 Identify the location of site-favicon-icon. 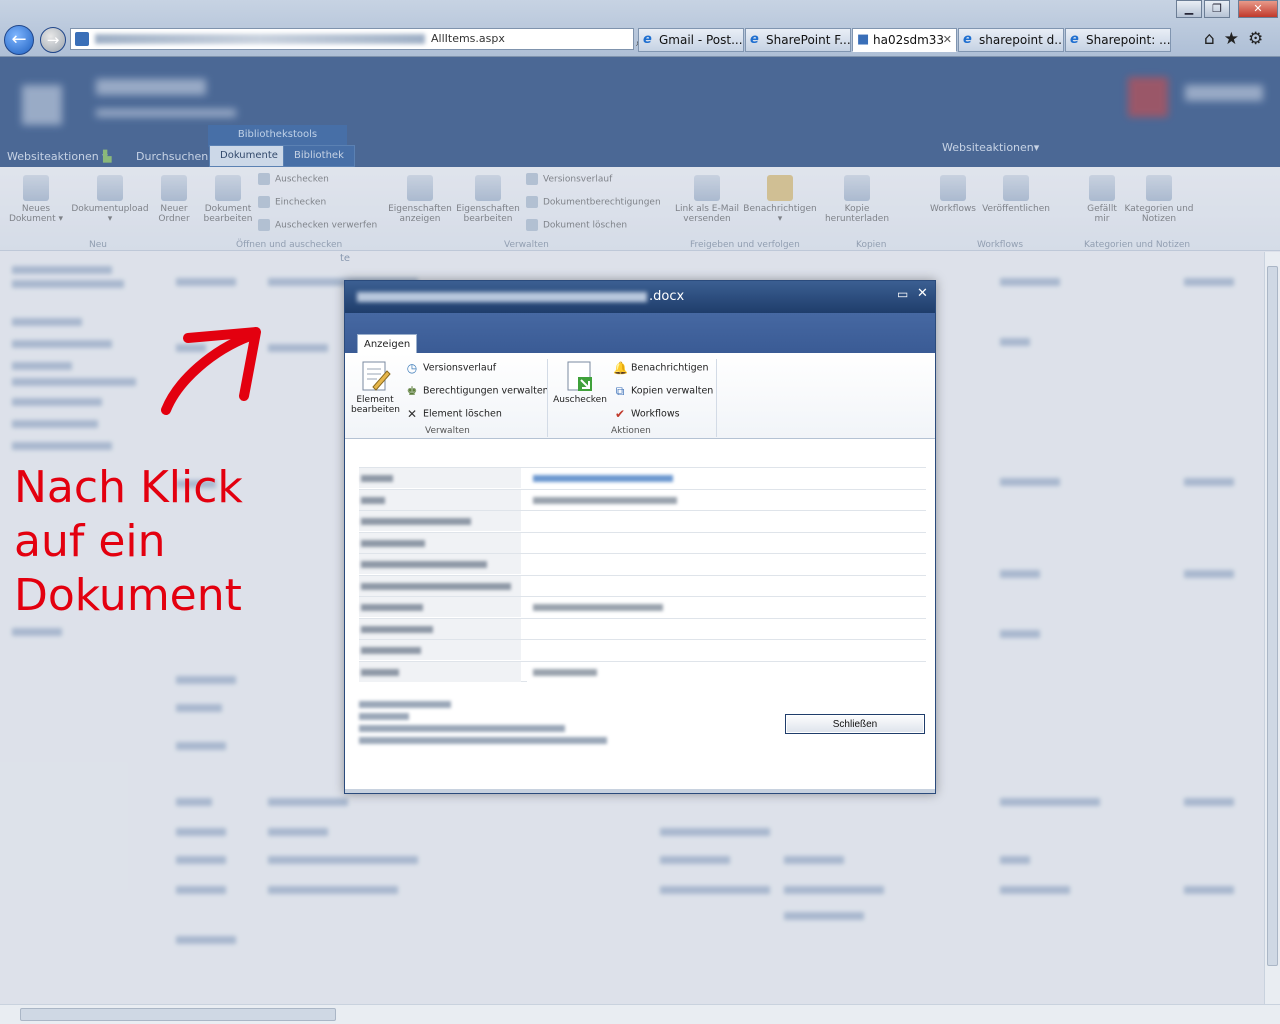
(82, 39).